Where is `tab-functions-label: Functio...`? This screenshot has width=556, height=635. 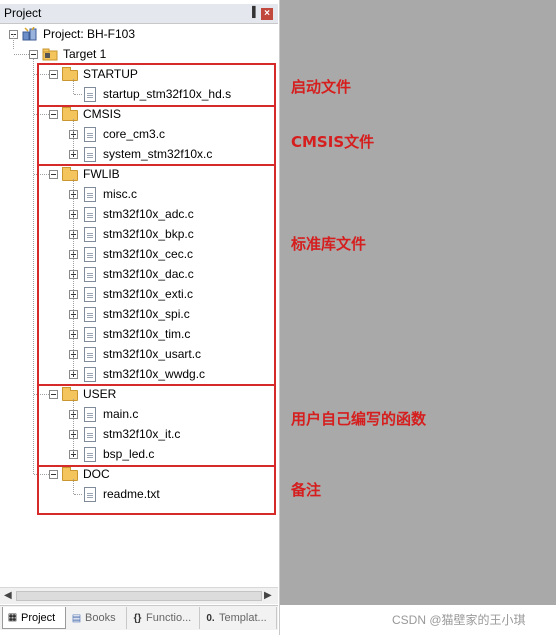
tab-functions-label: Functio... is located at coordinates (169, 618).